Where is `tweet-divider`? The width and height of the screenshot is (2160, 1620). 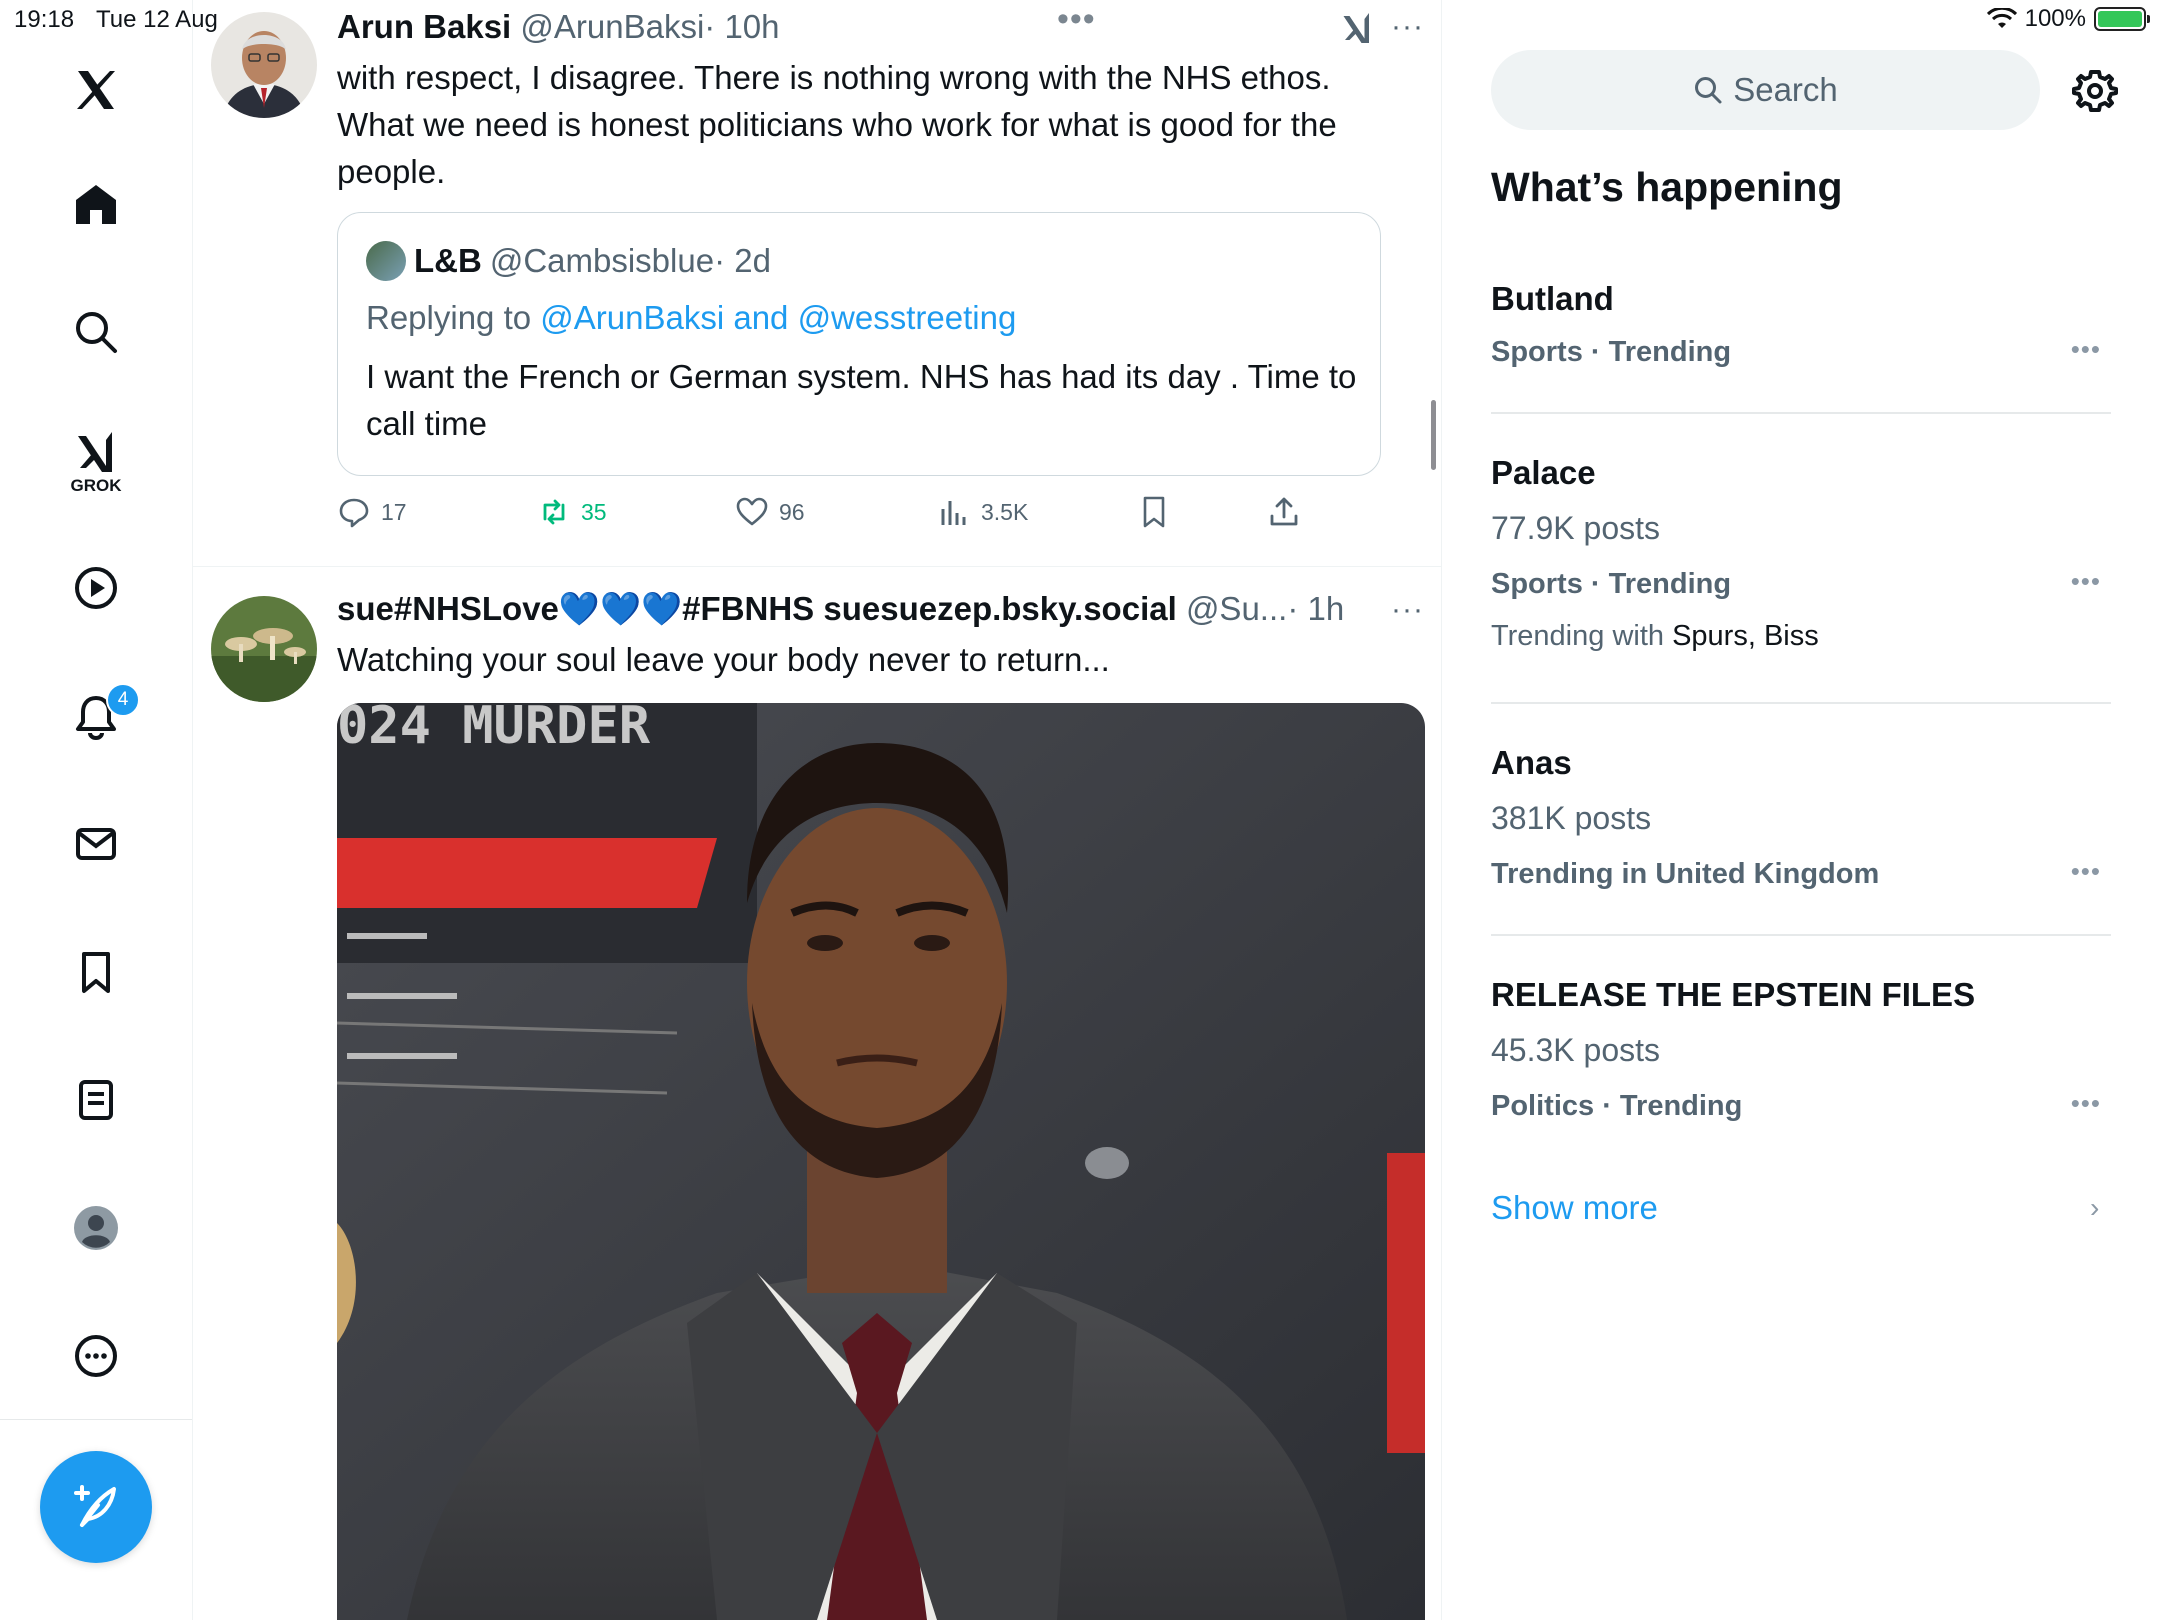 tweet-divider is located at coordinates (817, 566).